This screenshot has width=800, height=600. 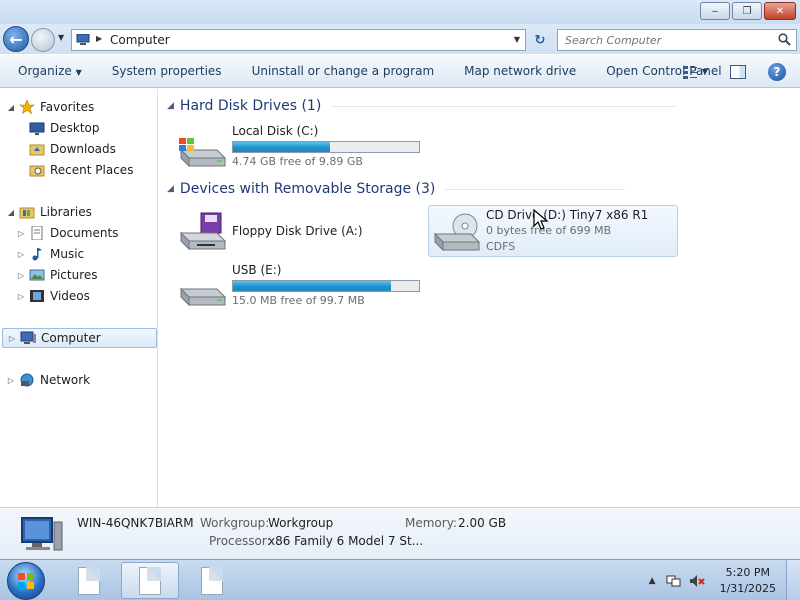 I want to click on drive-c-name: Local Disk (C:), so click(x=275, y=131).